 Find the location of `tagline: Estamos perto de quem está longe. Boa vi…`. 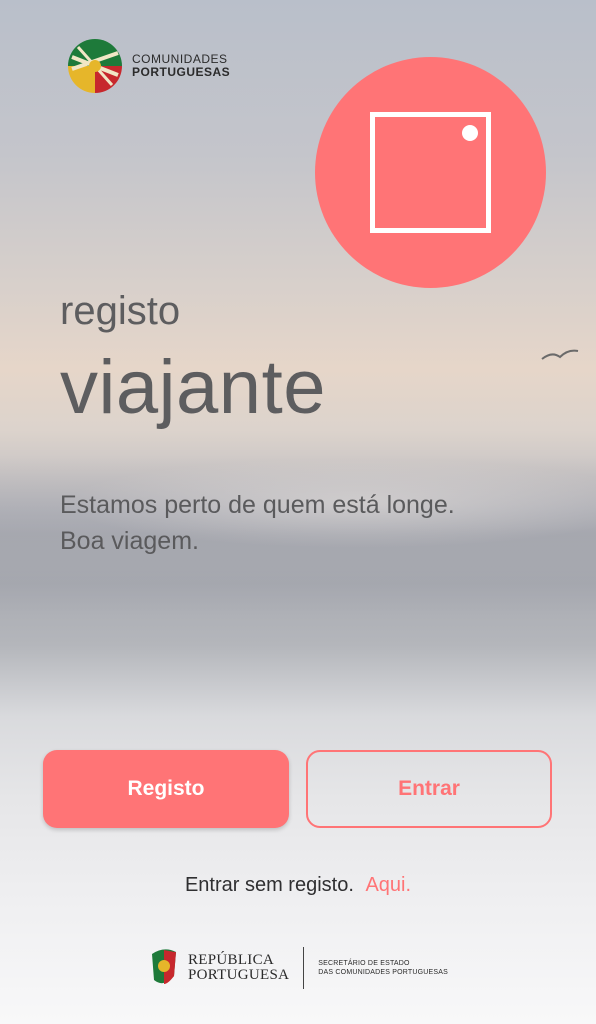

tagline: Estamos perto de quem está longe. Boa vi… is located at coordinates (257, 523).